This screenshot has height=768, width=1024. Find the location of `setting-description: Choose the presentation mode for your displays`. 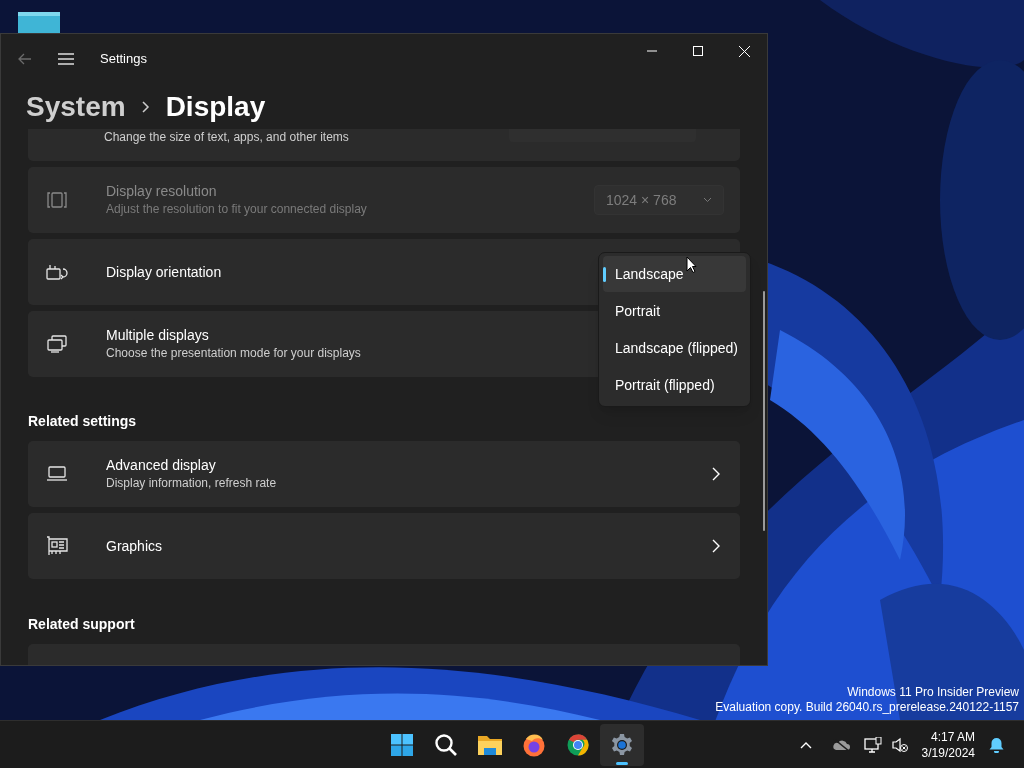

setting-description: Choose the presentation mode for your displays is located at coordinates (233, 353).